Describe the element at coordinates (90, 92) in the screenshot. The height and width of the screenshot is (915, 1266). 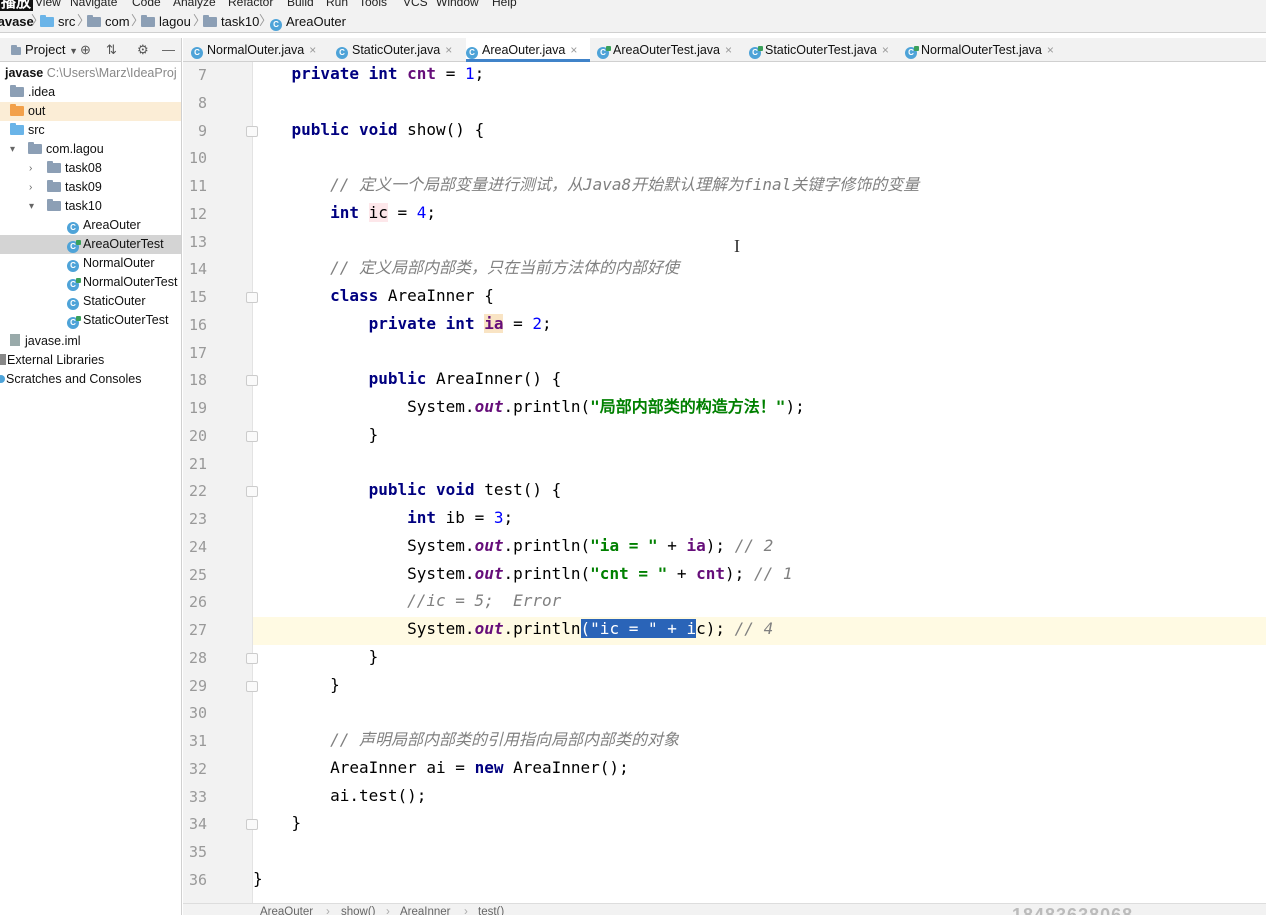
I see `tree-item-idea: .idea` at that location.